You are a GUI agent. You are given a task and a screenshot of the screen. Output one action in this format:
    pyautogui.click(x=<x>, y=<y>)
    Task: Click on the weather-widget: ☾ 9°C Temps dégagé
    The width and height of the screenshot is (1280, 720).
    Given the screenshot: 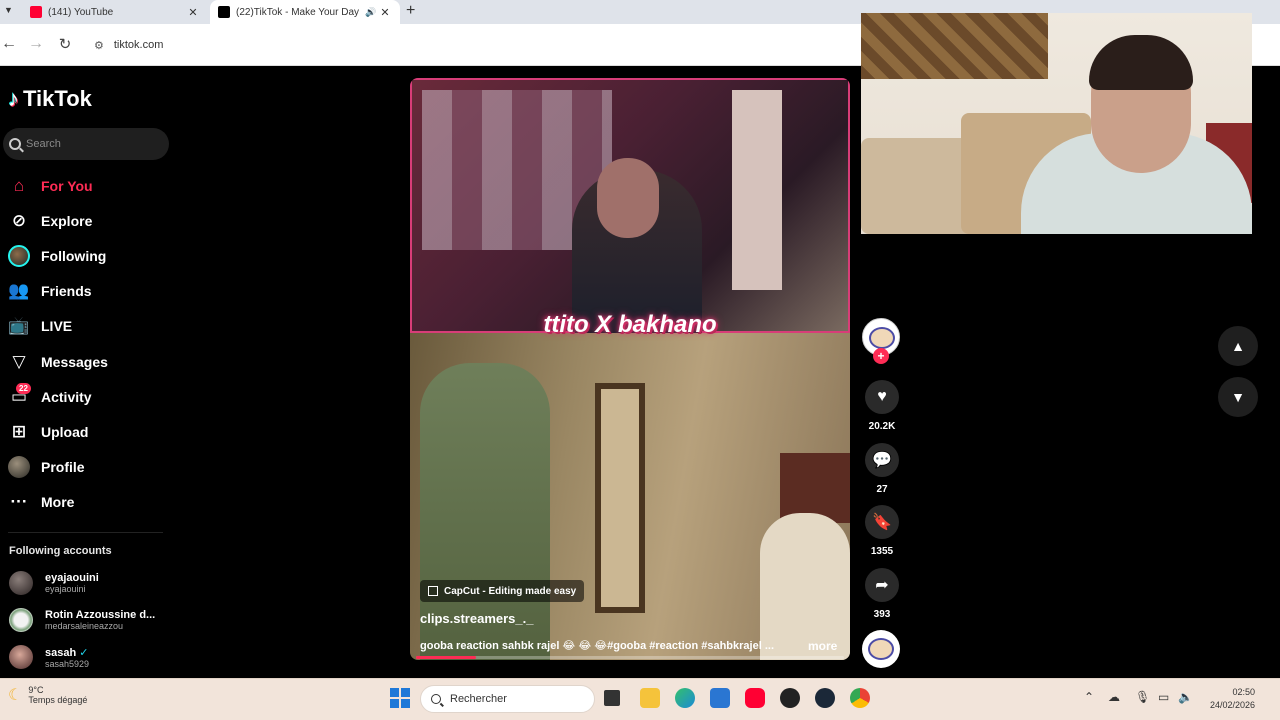 What is the action you would take?
    pyautogui.click(x=47, y=695)
    